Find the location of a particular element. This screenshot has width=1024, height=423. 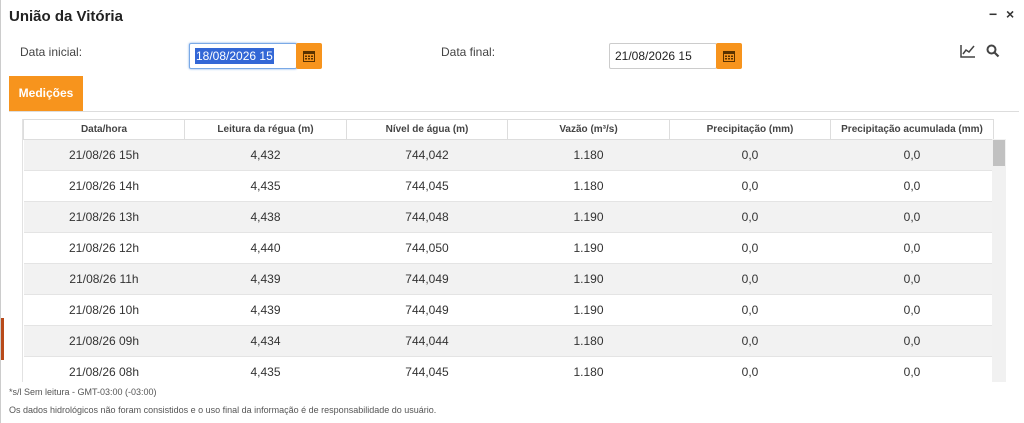

table-row: 21/08/26 12h 4,440 744,050 1.190 0,0 0,0 is located at coordinates (508, 248).